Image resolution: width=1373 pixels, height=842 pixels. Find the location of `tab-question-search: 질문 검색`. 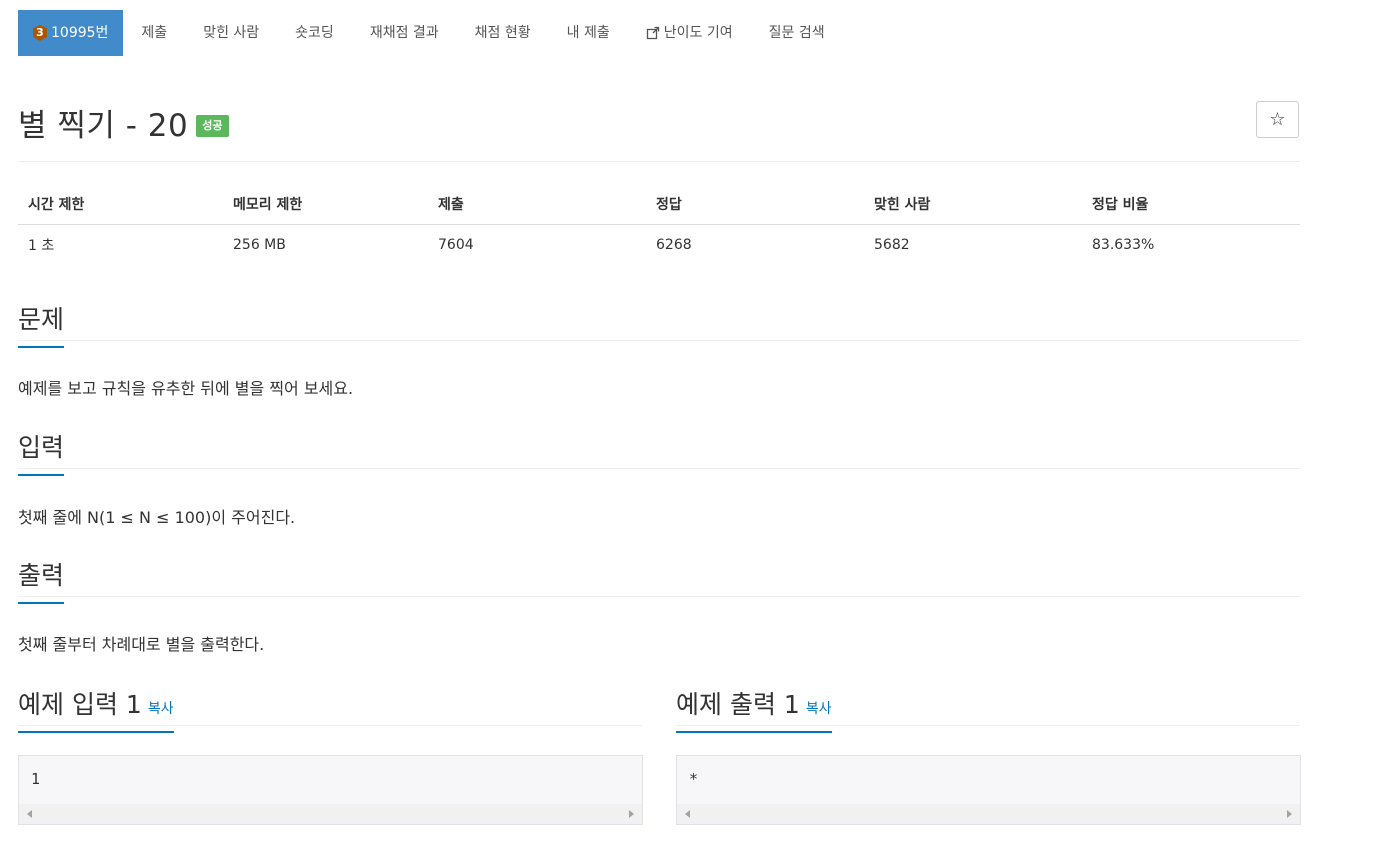

tab-question-search: 질문 검색 is located at coordinates (797, 33).